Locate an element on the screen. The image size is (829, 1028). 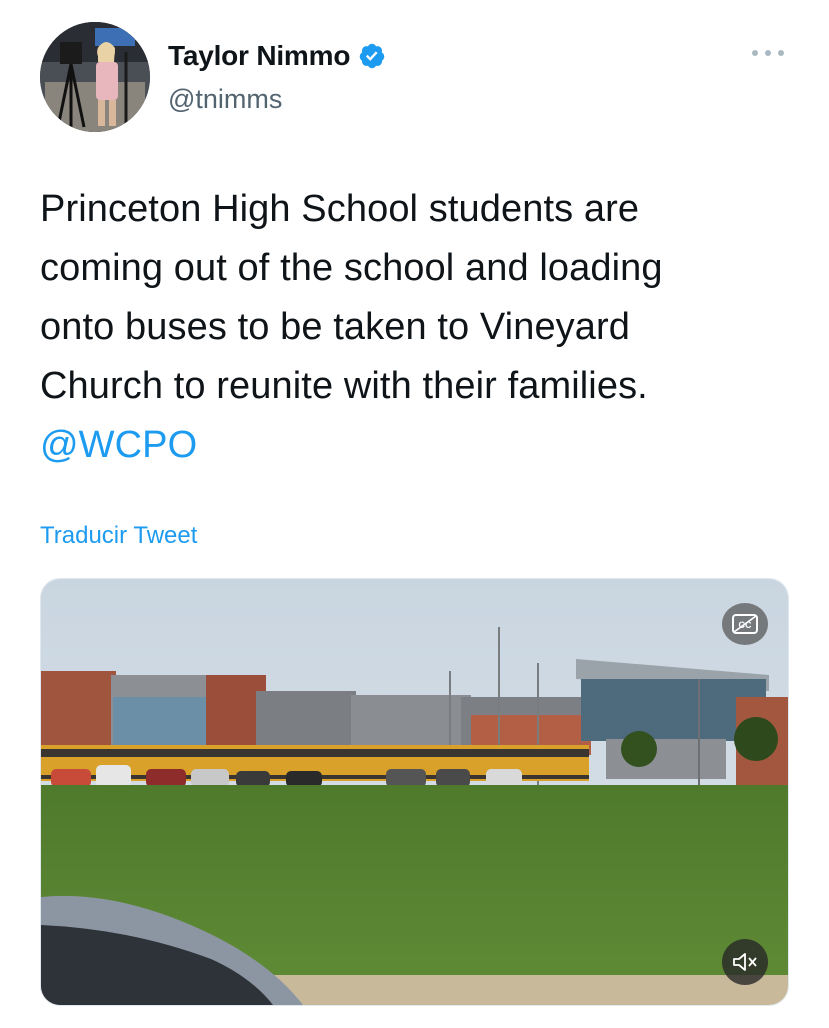
avatar is located at coordinates (95, 77).